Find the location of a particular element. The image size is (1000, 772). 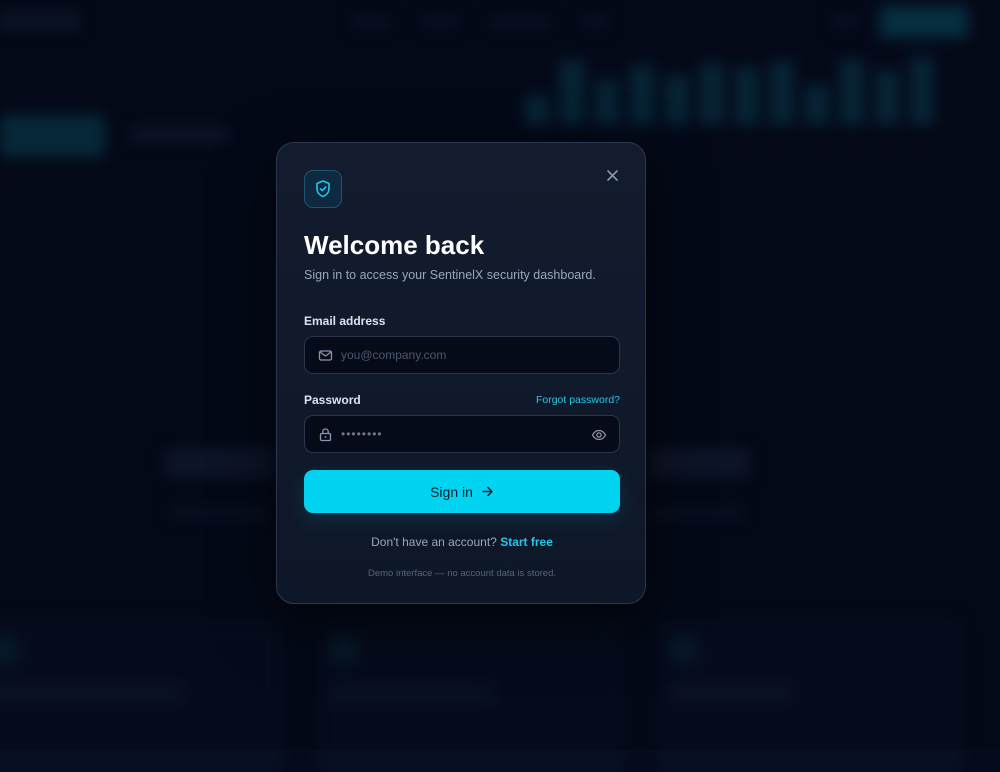

forgot-password-link: Forgot password? is located at coordinates (578, 400).